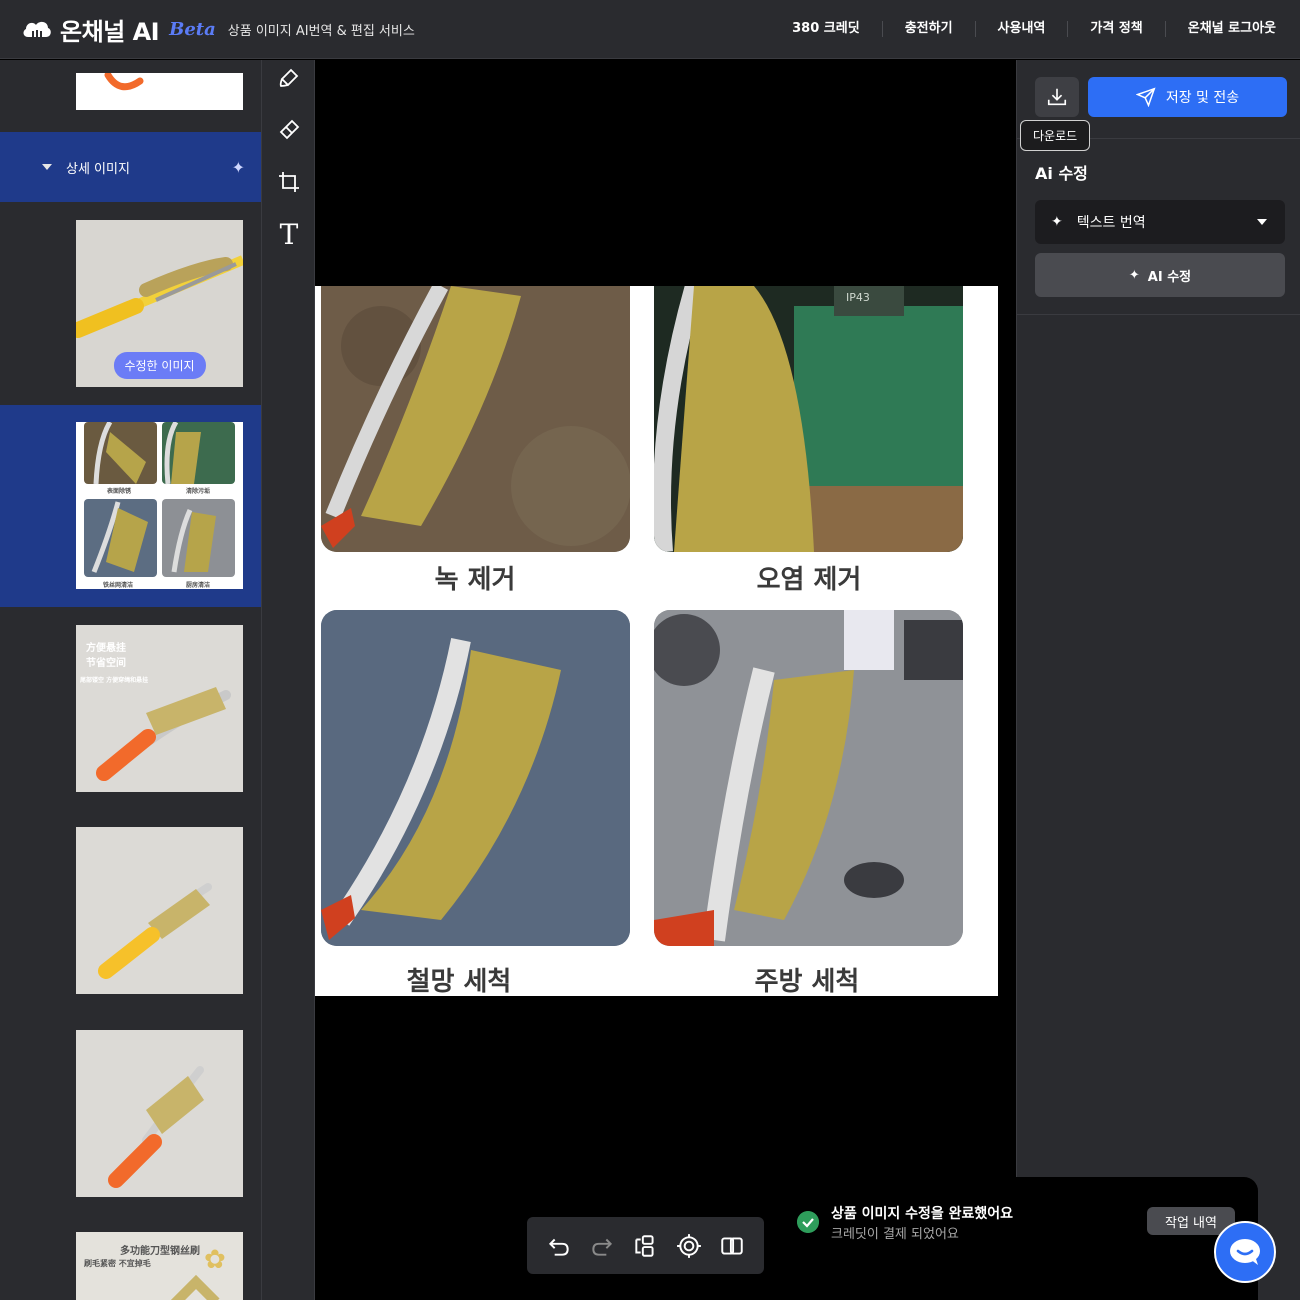  What do you see at coordinates (124, 82) in the screenshot?
I see `thumb-top-image` at bounding box center [124, 82].